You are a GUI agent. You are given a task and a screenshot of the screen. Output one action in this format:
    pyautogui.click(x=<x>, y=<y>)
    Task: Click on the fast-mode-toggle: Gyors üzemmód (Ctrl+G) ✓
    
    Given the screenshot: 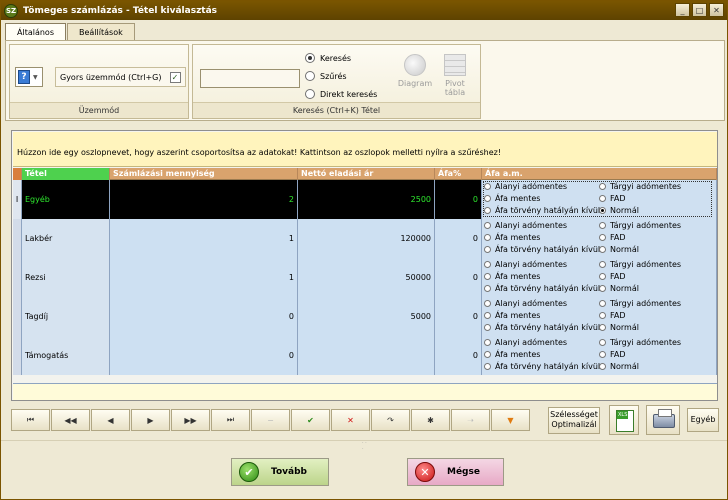 What is the action you would take?
    pyautogui.click(x=120, y=77)
    